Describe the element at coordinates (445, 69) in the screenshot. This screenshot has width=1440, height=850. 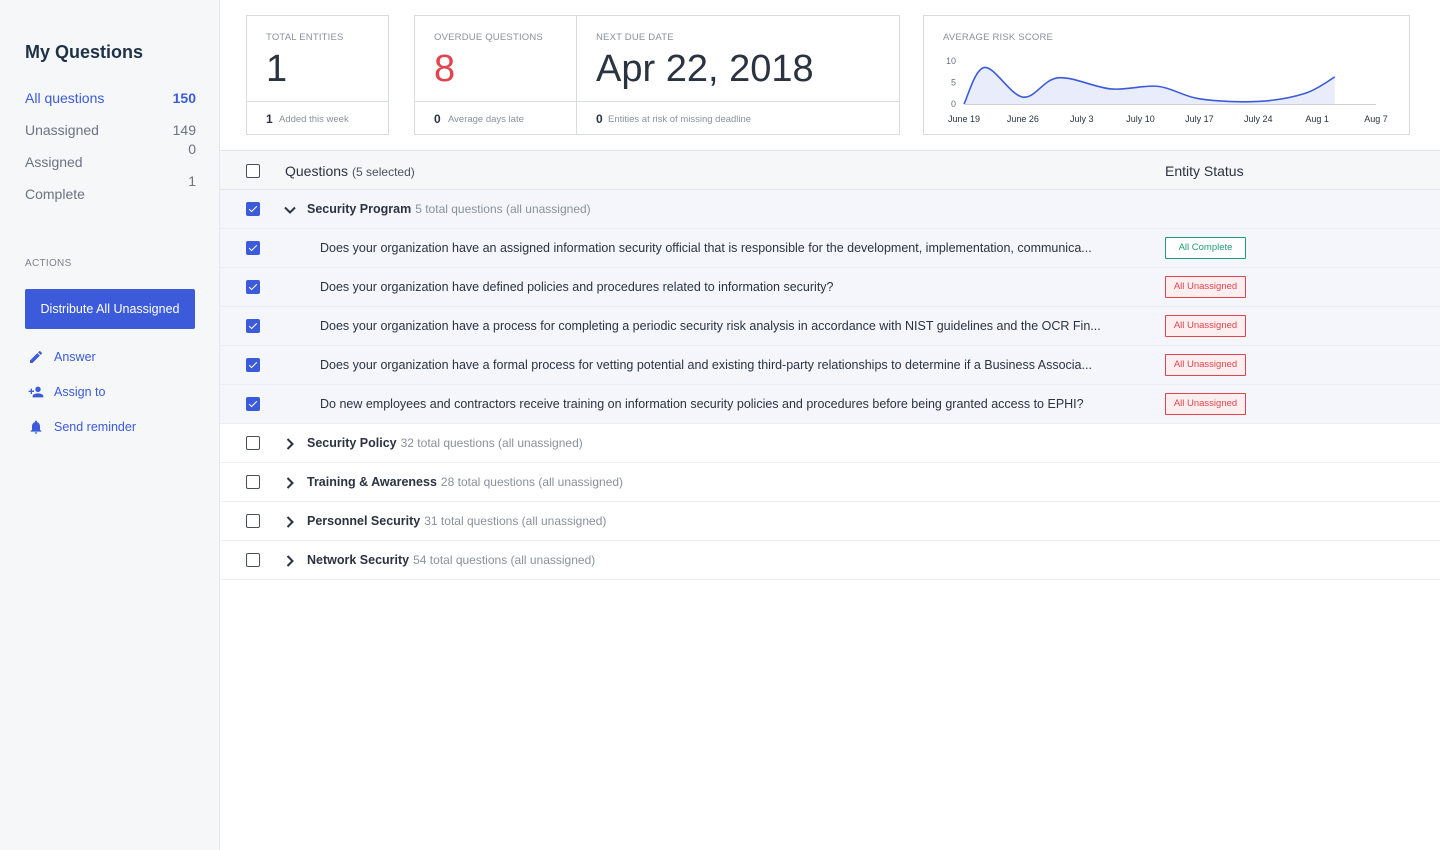
I see `overdue-questions-value: 8` at that location.